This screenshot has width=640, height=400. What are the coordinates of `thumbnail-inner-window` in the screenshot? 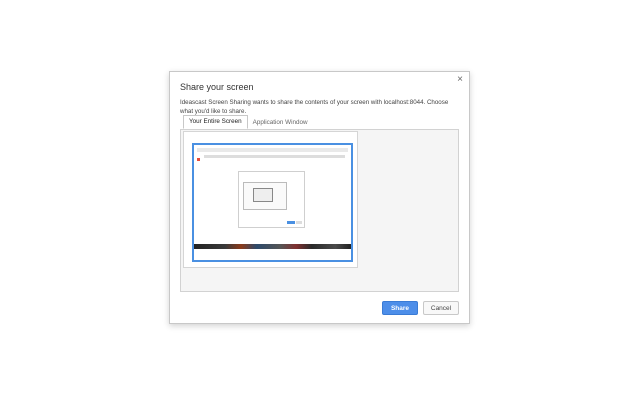 It's located at (263, 195).